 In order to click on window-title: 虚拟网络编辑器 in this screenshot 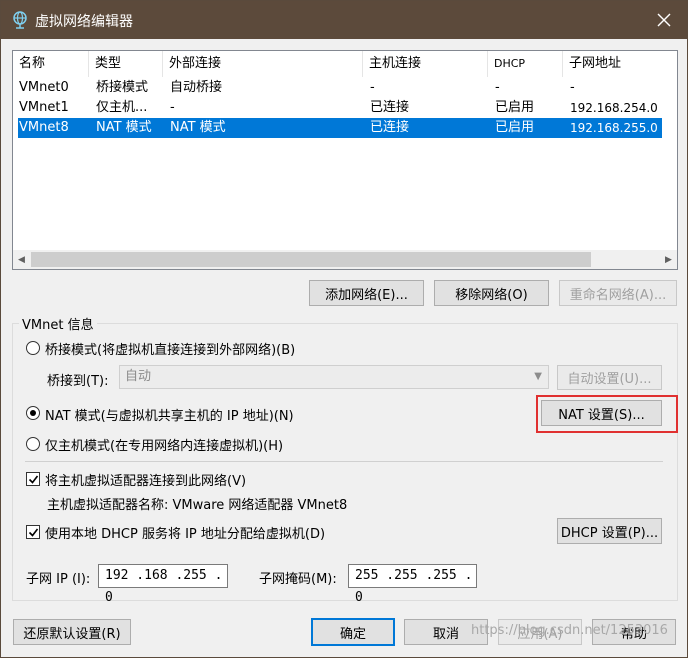, I will do `click(84, 22)`.